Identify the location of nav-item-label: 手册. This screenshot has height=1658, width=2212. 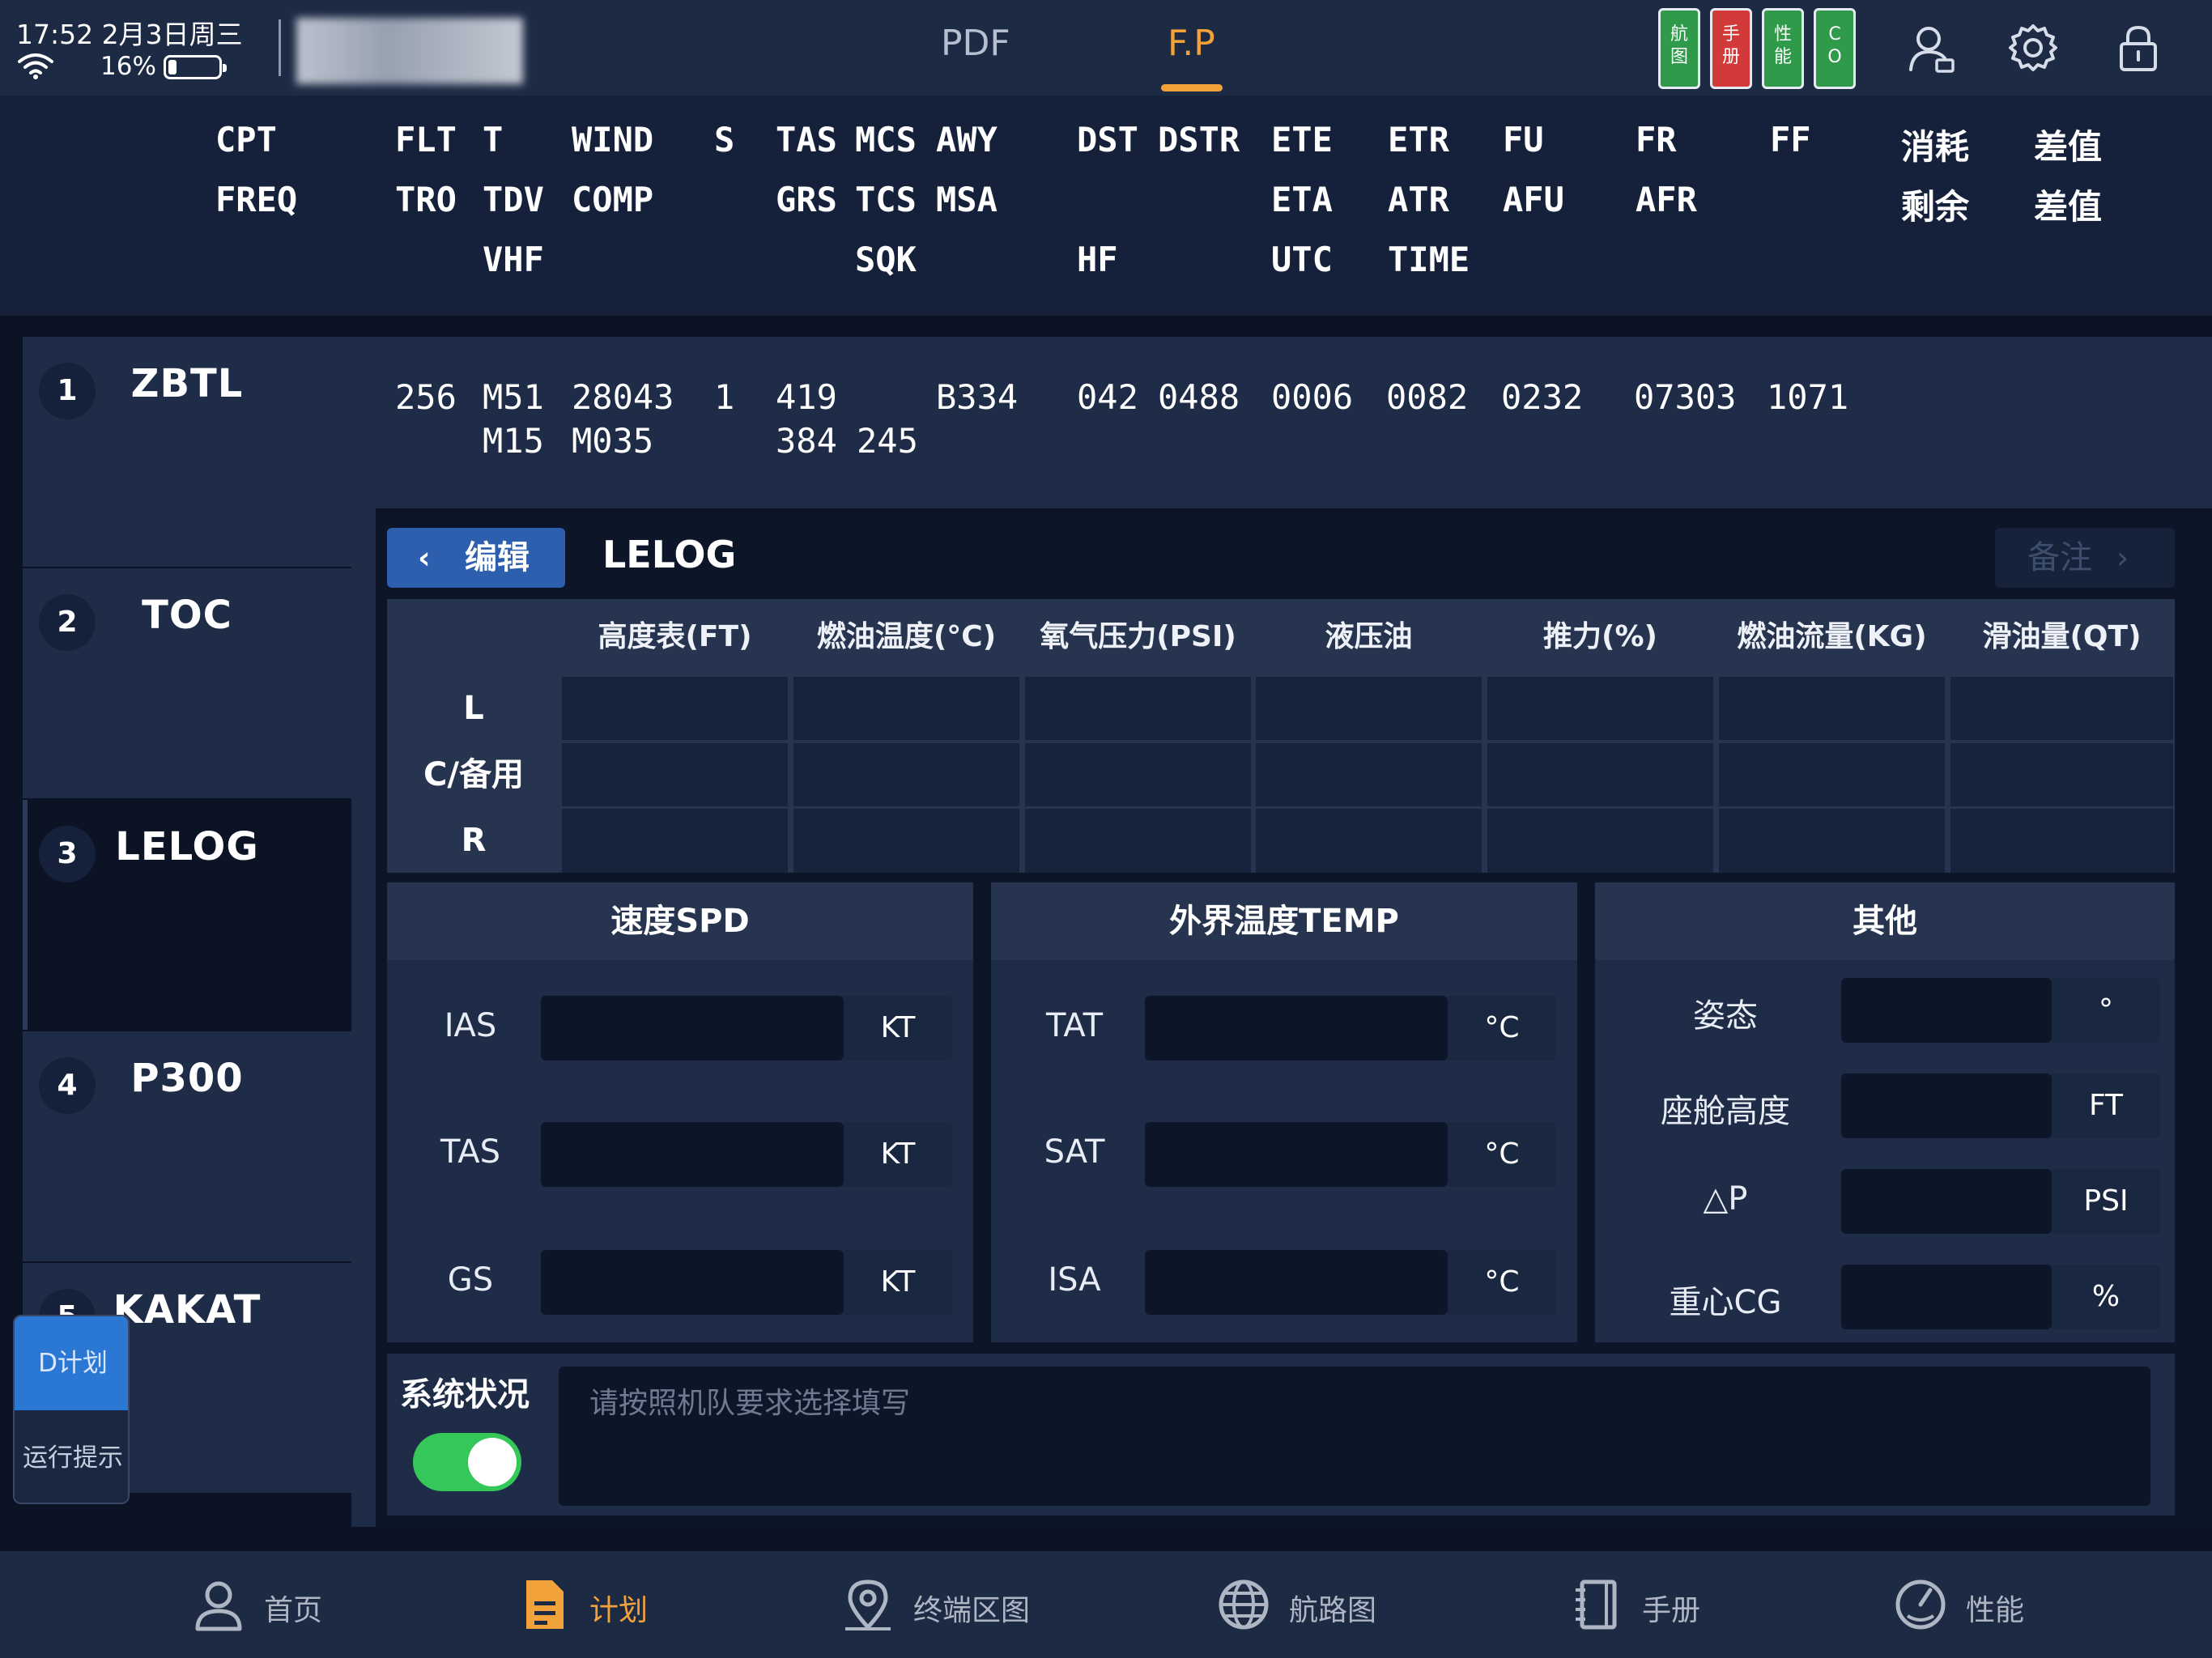
(1672, 1610).